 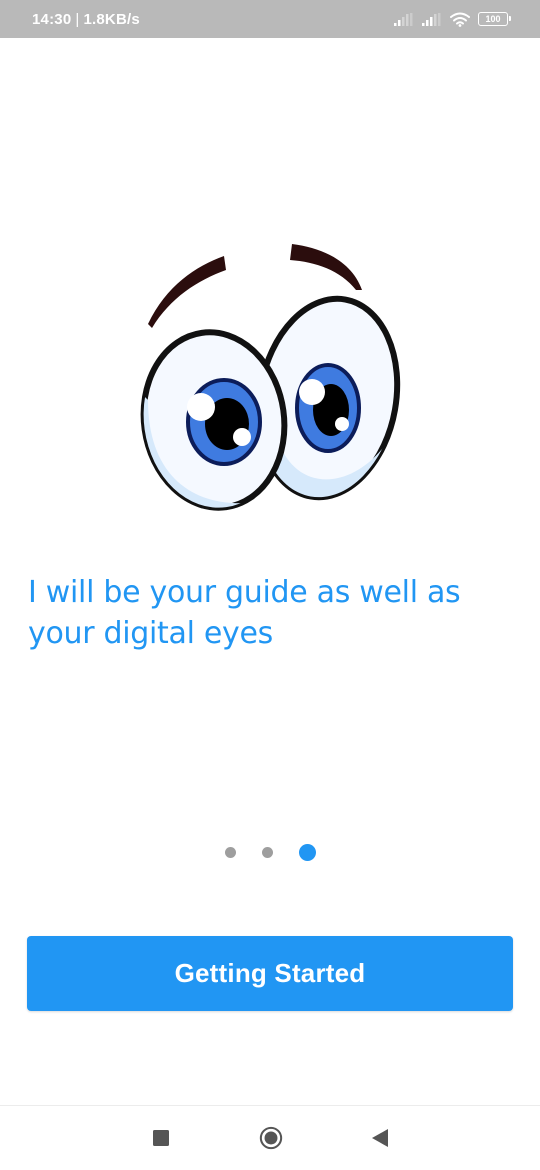 I want to click on recents-square-icon, so click(x=161, y=1138).